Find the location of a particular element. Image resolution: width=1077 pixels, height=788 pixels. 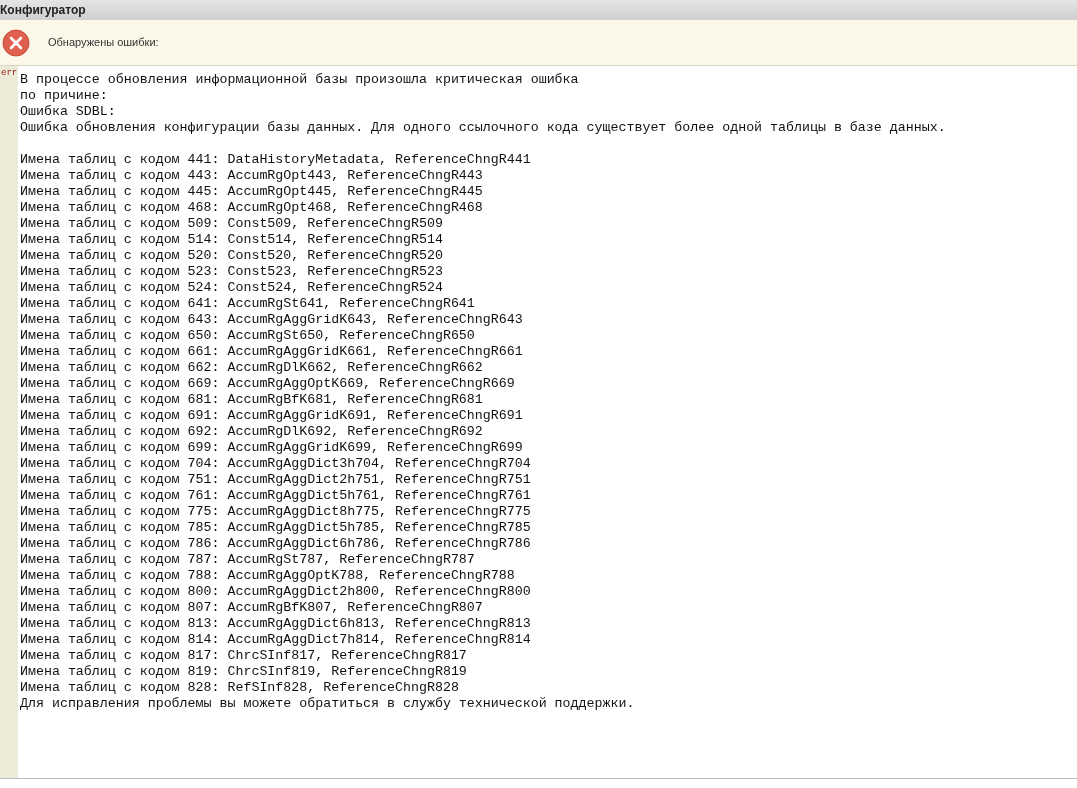

log-line: Имена таблиц с кодом 681: AccumRgBfK681, ReferenceChngR681 is located at coordinates (251, 400).